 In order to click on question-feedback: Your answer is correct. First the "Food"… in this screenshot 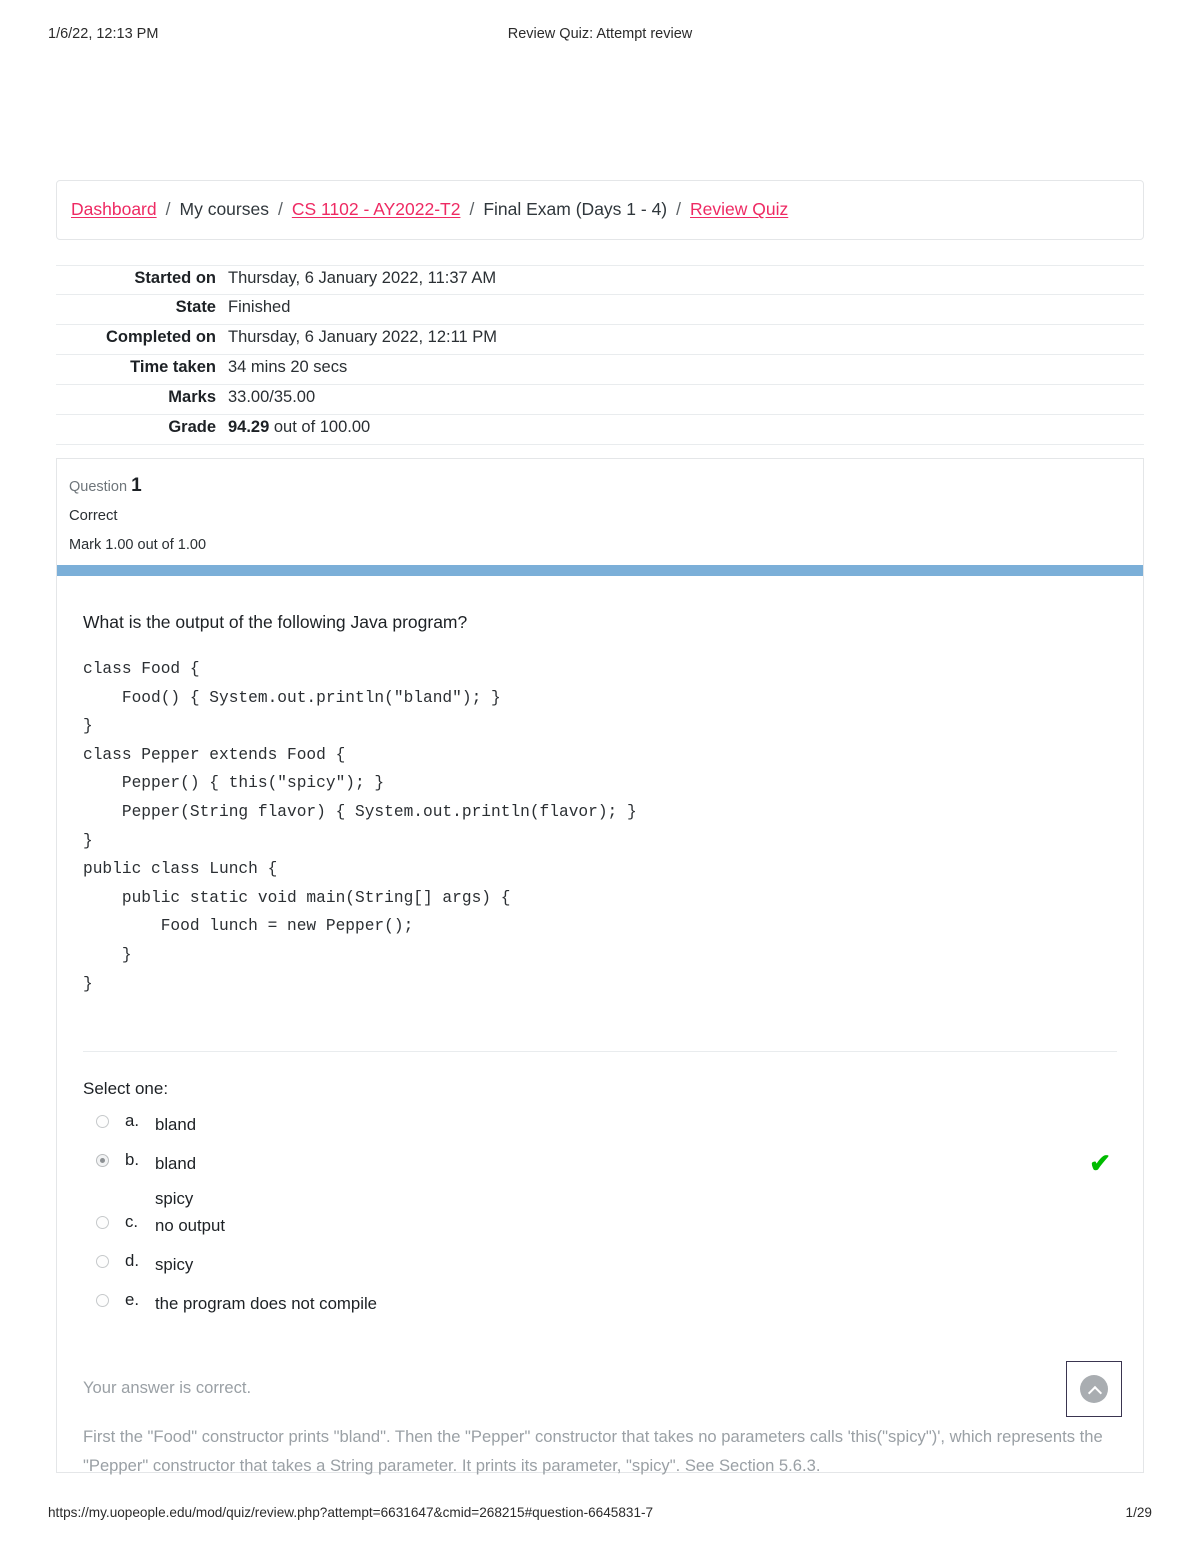, I will do `click(600, 1426)`.